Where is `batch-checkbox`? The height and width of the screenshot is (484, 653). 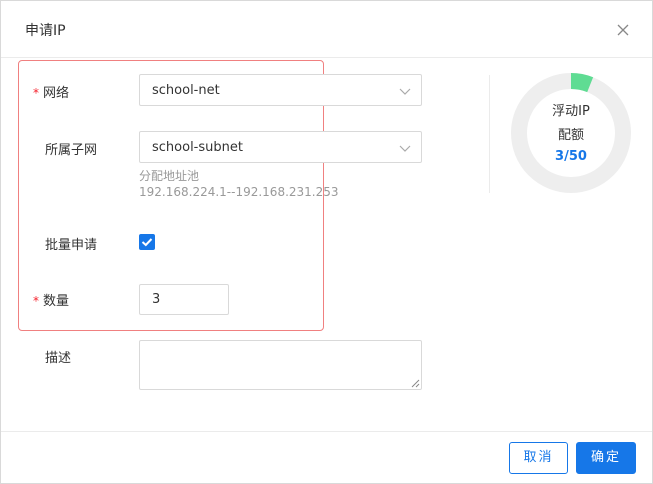 batch-checkbox is located at coordinates (147, 242).